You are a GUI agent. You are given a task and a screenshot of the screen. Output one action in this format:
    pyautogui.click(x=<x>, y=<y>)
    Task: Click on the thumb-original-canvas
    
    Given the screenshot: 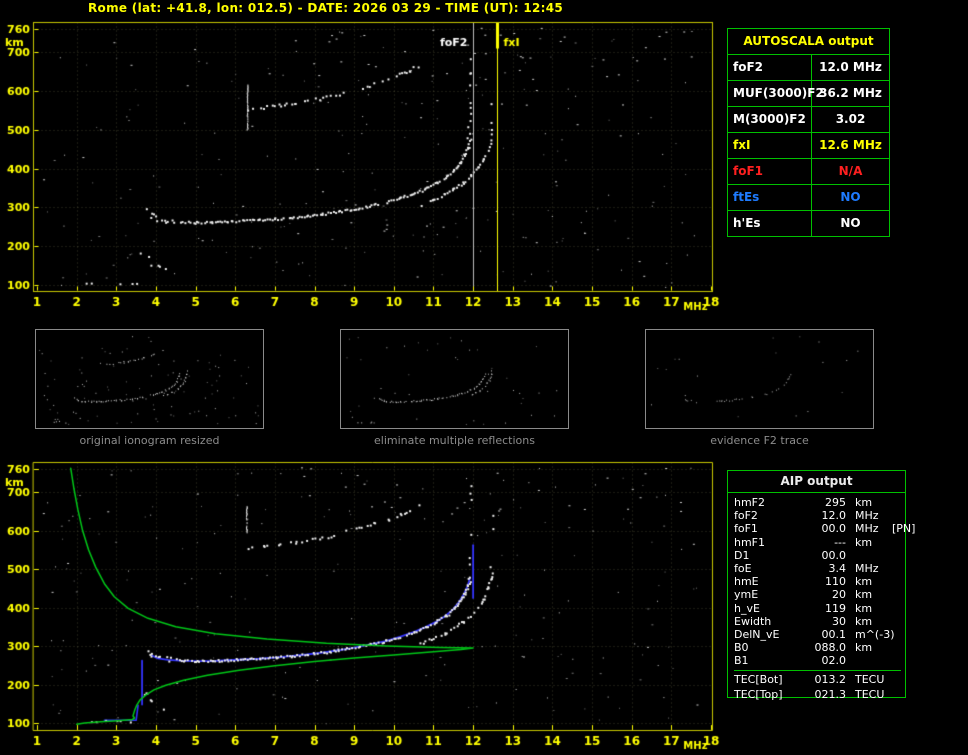 What is the action you would take?
    pyautogui.click(x=149, y=379)
    